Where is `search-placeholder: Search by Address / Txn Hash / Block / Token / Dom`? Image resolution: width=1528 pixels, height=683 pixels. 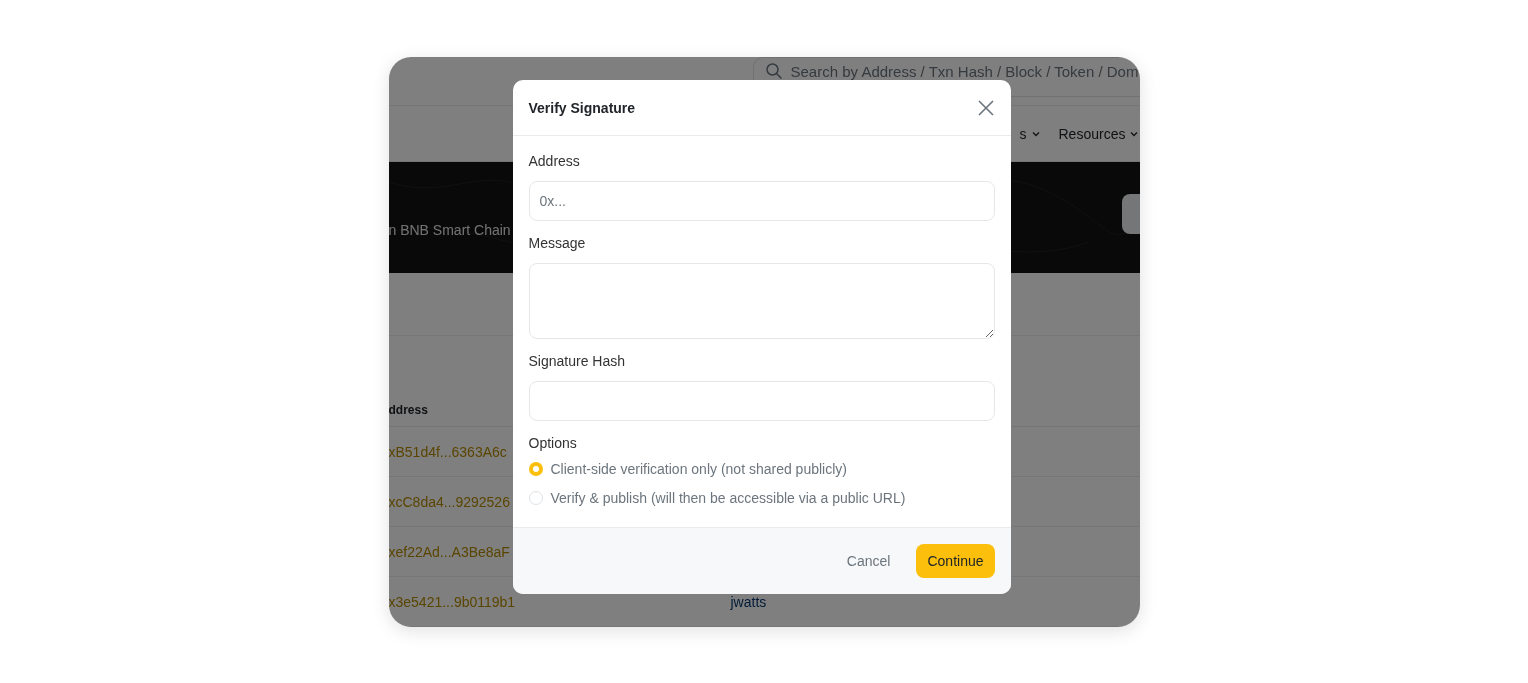
search-placeholder: Search by Address / Txn Hash / Block / Token / Dom is located at coordinates (964, 71).